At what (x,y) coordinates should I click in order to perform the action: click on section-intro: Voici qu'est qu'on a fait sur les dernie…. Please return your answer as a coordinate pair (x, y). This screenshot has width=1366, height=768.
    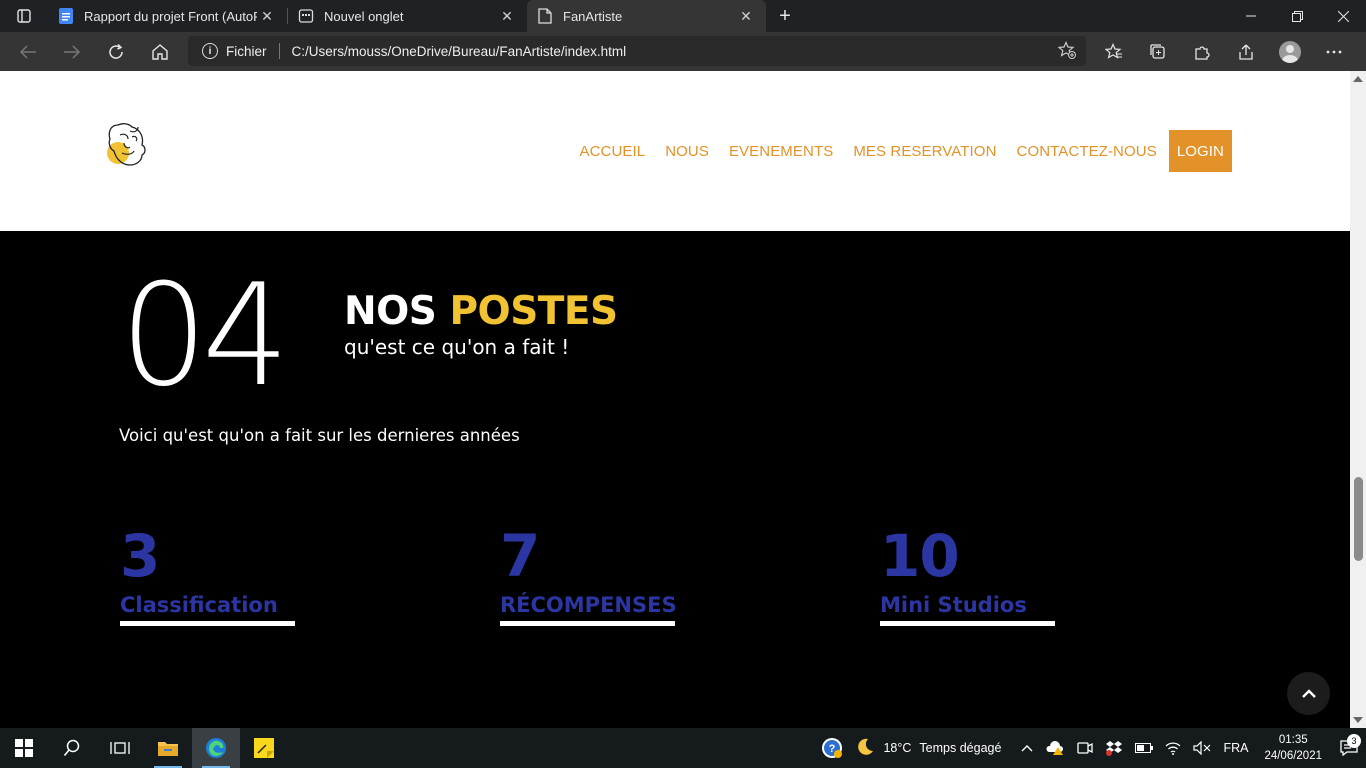
    Looking at the image, I should click on (319, 435).